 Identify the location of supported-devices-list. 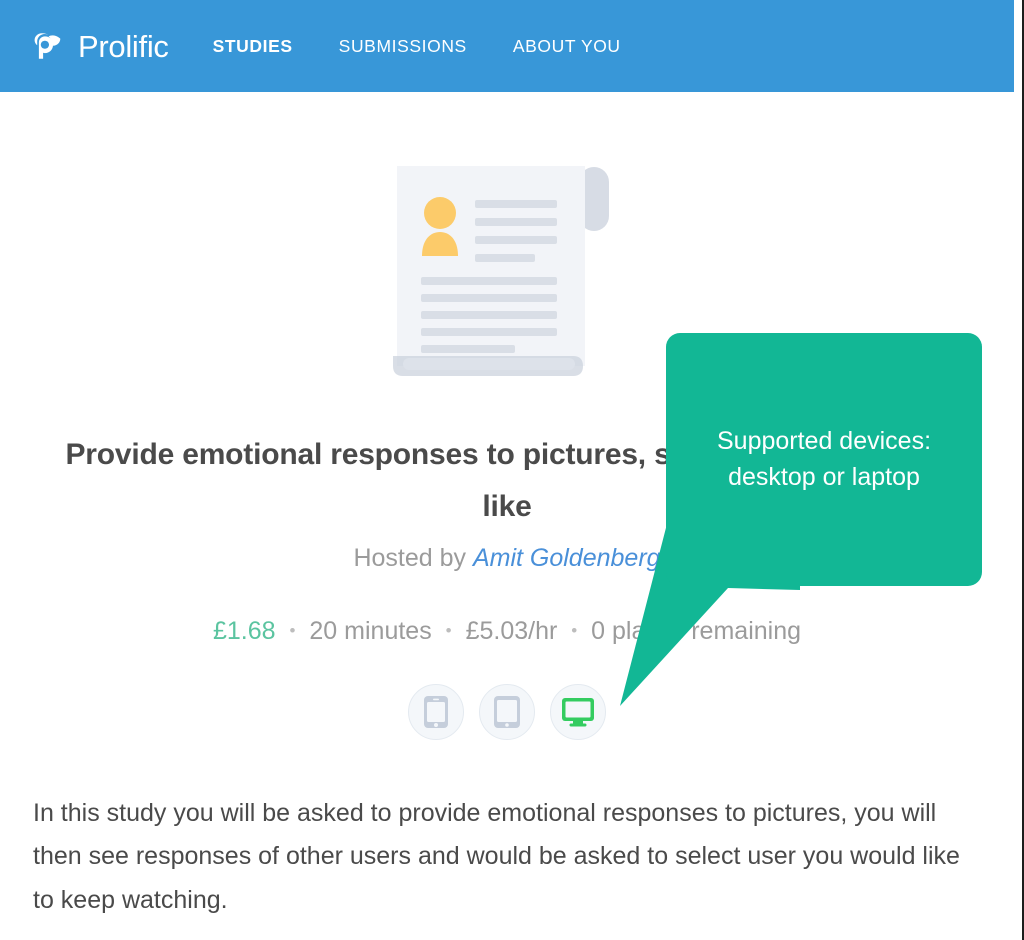
(507, 712).